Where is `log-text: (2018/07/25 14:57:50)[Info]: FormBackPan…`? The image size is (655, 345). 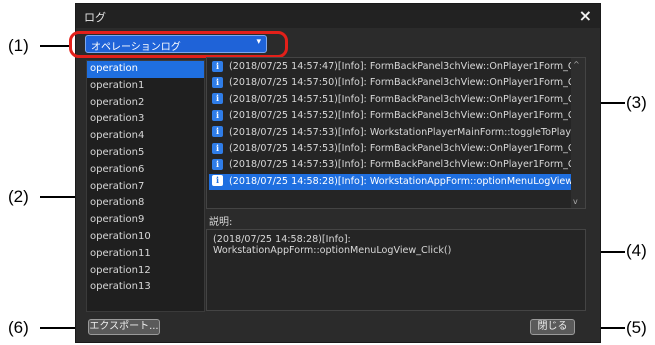
log-text: (2018/07/25 14:57:50)[Info]: FormBackPan… is located at coordinates (400, 83).